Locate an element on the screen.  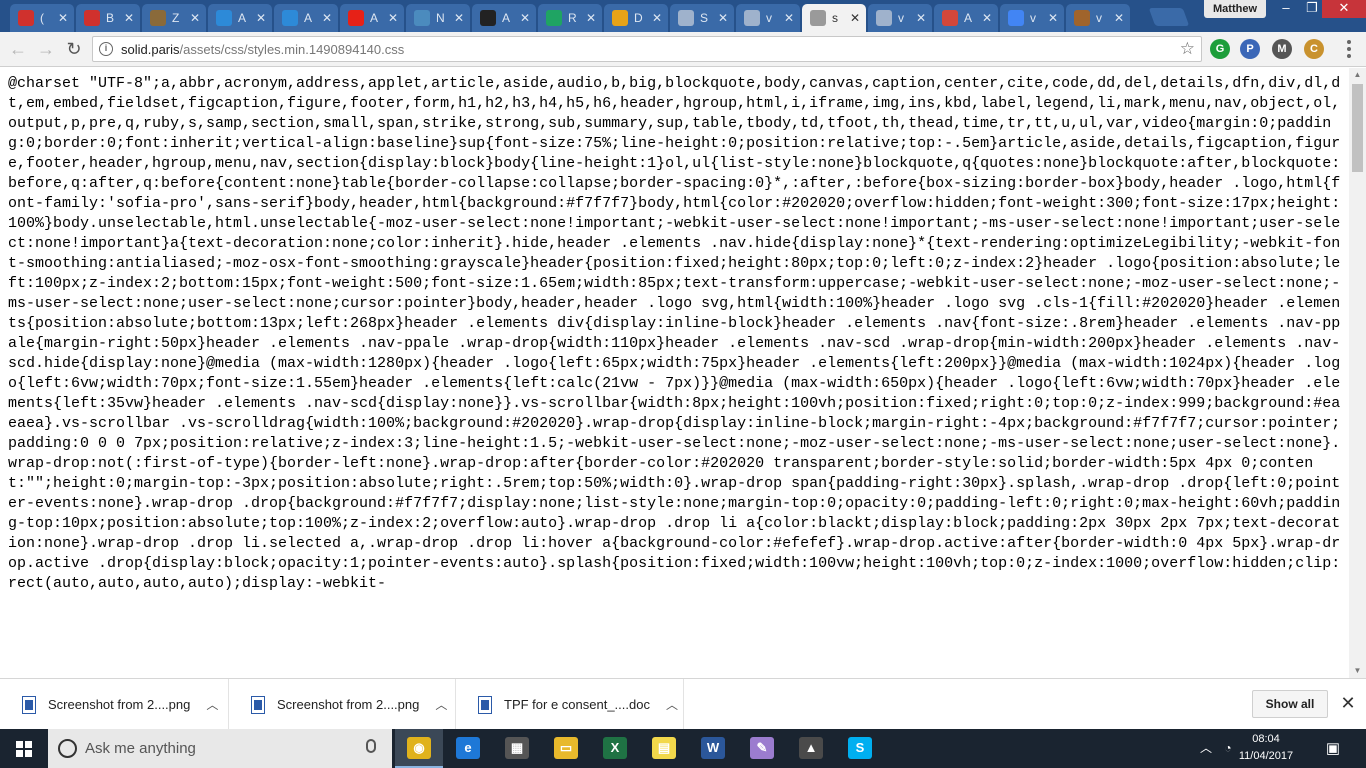
excel-taskbar-icon: X is located at coordinates (615, 748).